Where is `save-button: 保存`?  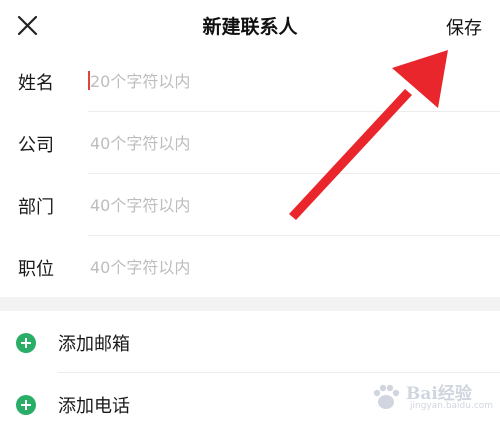 save-button: 保存 is located at coordinates (464, 27).